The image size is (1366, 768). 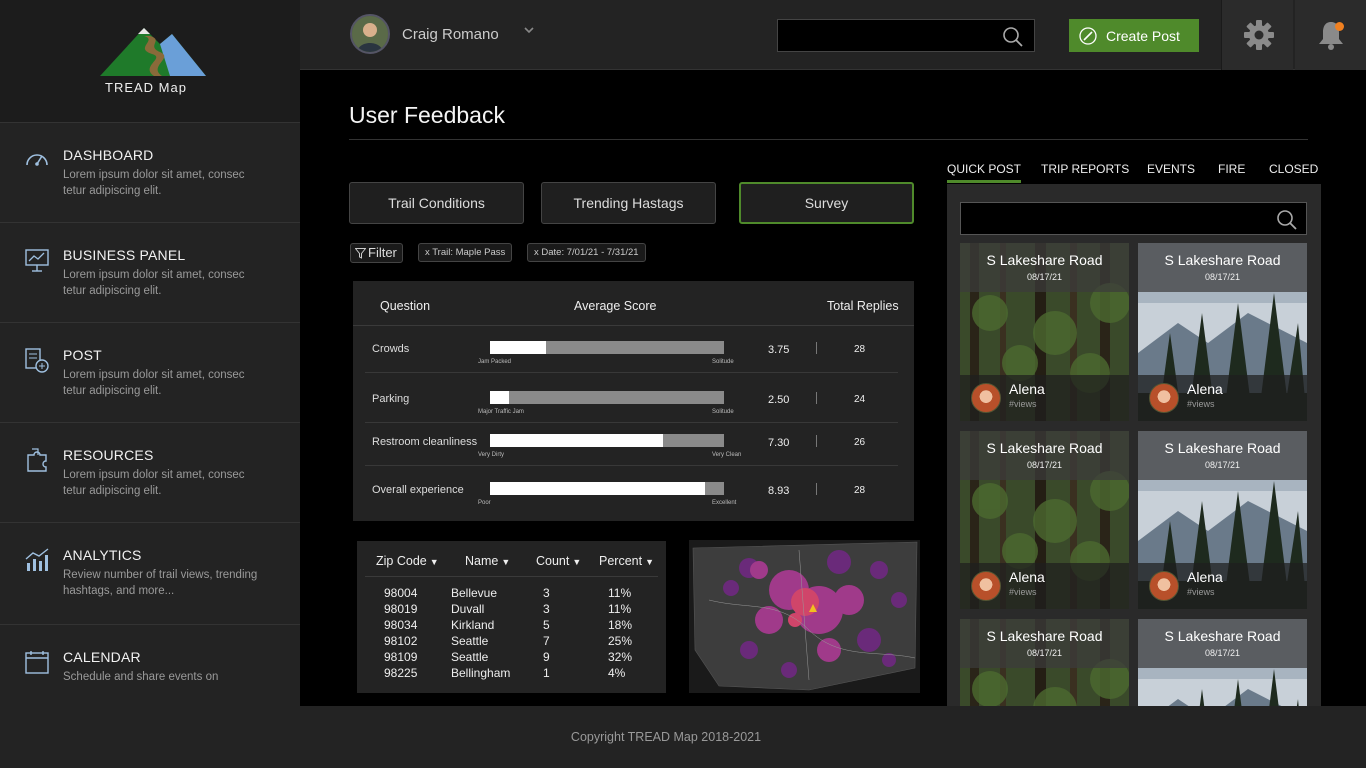 What do you see at coordinates (546, 625) in the screenshot?
I see `table-cell: 5` at bounding box center [546, 625].